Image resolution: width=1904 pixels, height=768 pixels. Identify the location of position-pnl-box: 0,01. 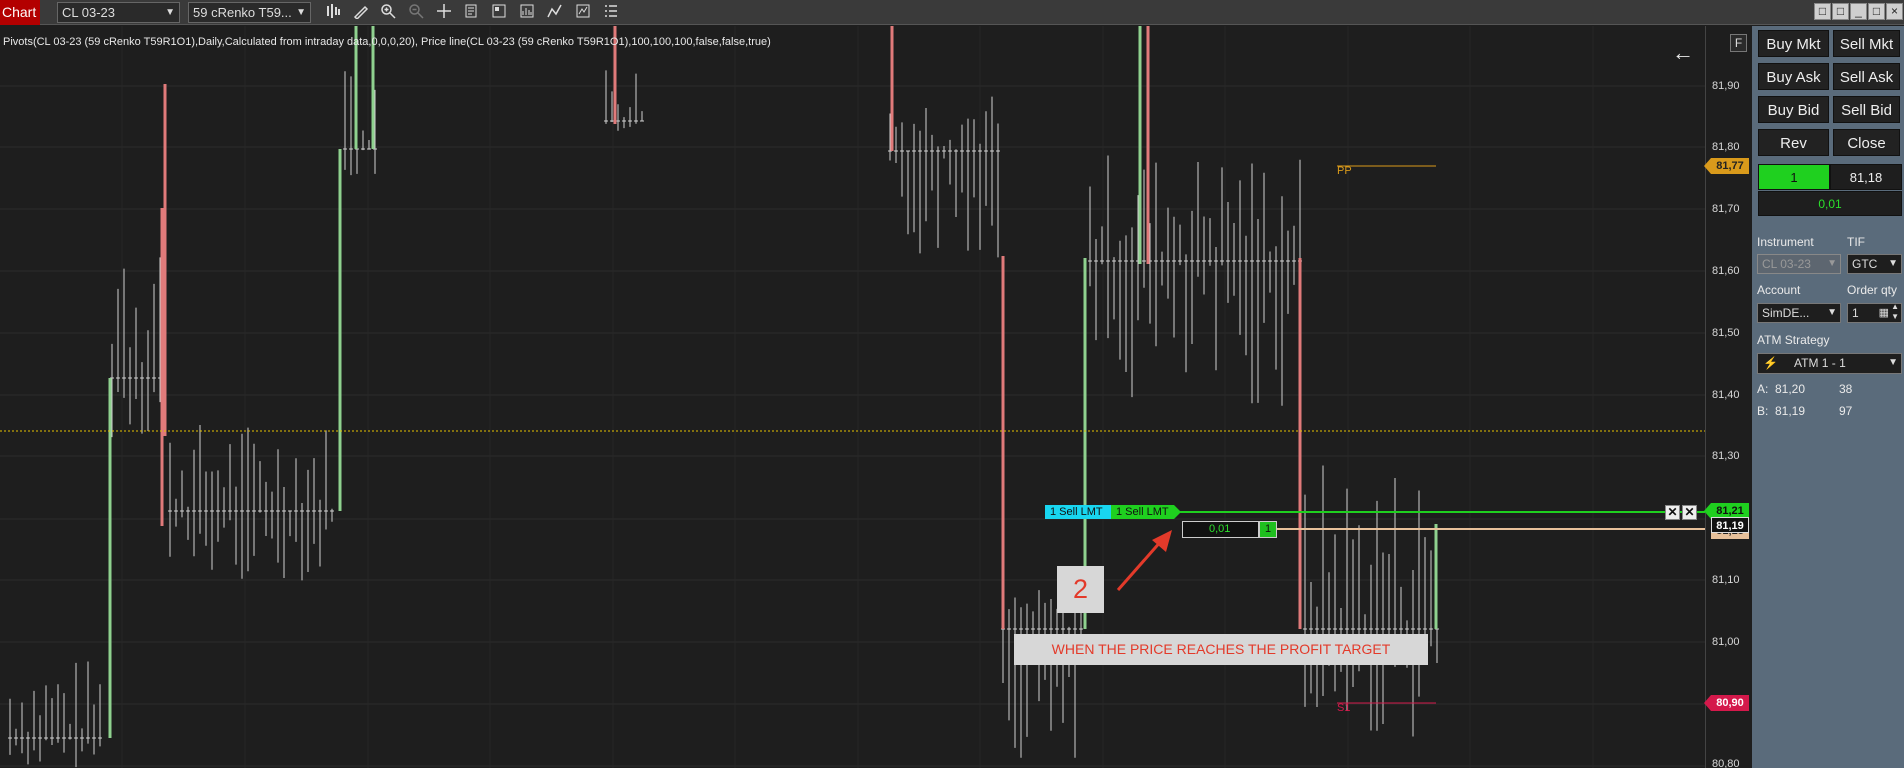
(1220, 529).